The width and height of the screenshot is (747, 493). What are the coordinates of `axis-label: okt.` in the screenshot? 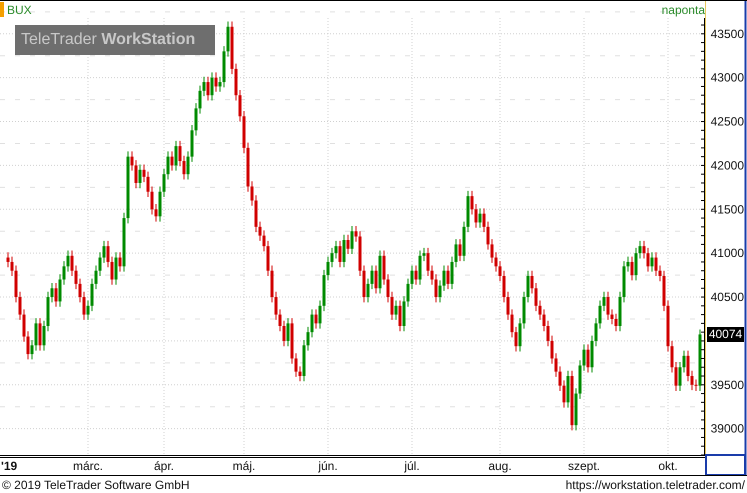 It's located at (668, 466).